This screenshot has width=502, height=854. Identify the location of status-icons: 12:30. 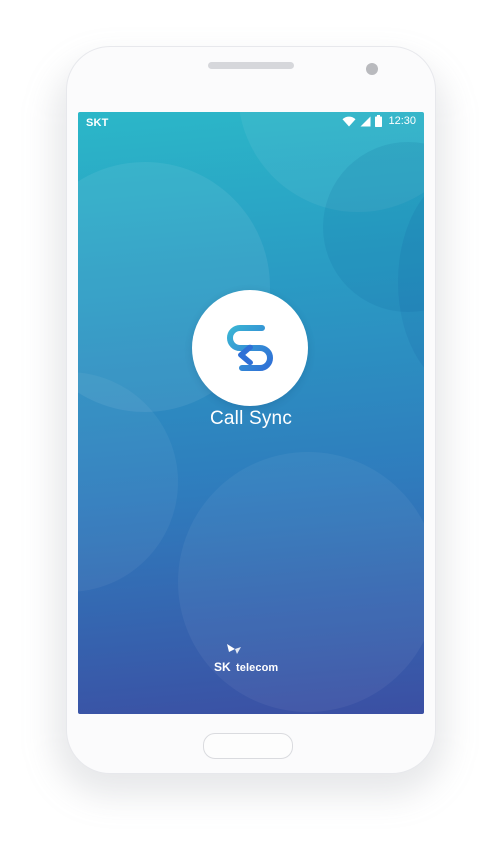
(379, 121).